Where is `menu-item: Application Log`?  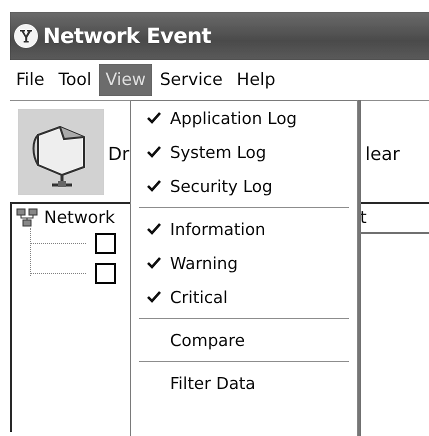
menu-item: Application Log is located at coordinates (244, 118).